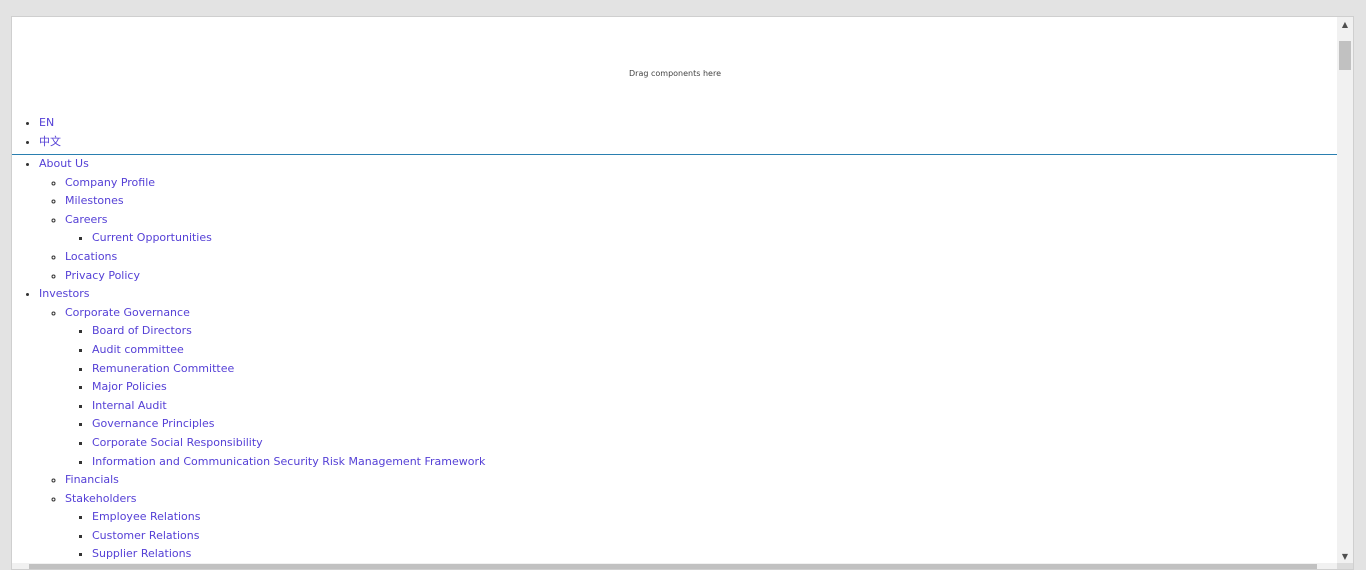  What do you see at coordinates (102, 275) in the screenshot?
I see `nav-link-privacy-policy: Privacy Policy` at bounding box center [102, 275].